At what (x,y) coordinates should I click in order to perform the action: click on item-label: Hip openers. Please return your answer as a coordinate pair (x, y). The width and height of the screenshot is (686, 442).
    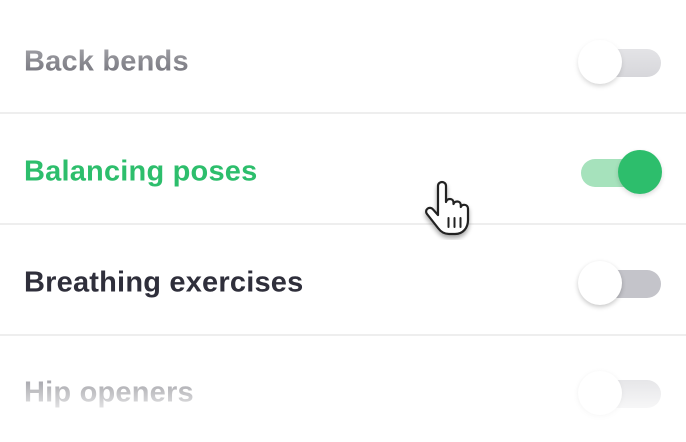
    Looking at the image, I should click on (109, 392).